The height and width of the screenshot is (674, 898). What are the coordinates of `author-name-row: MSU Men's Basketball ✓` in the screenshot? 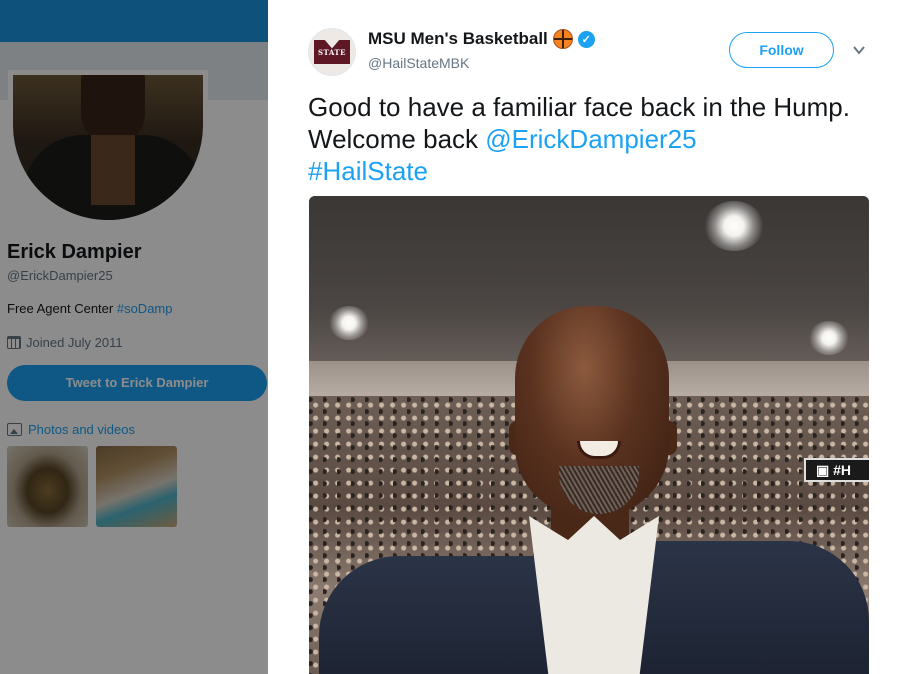 It's located at (481, 39).